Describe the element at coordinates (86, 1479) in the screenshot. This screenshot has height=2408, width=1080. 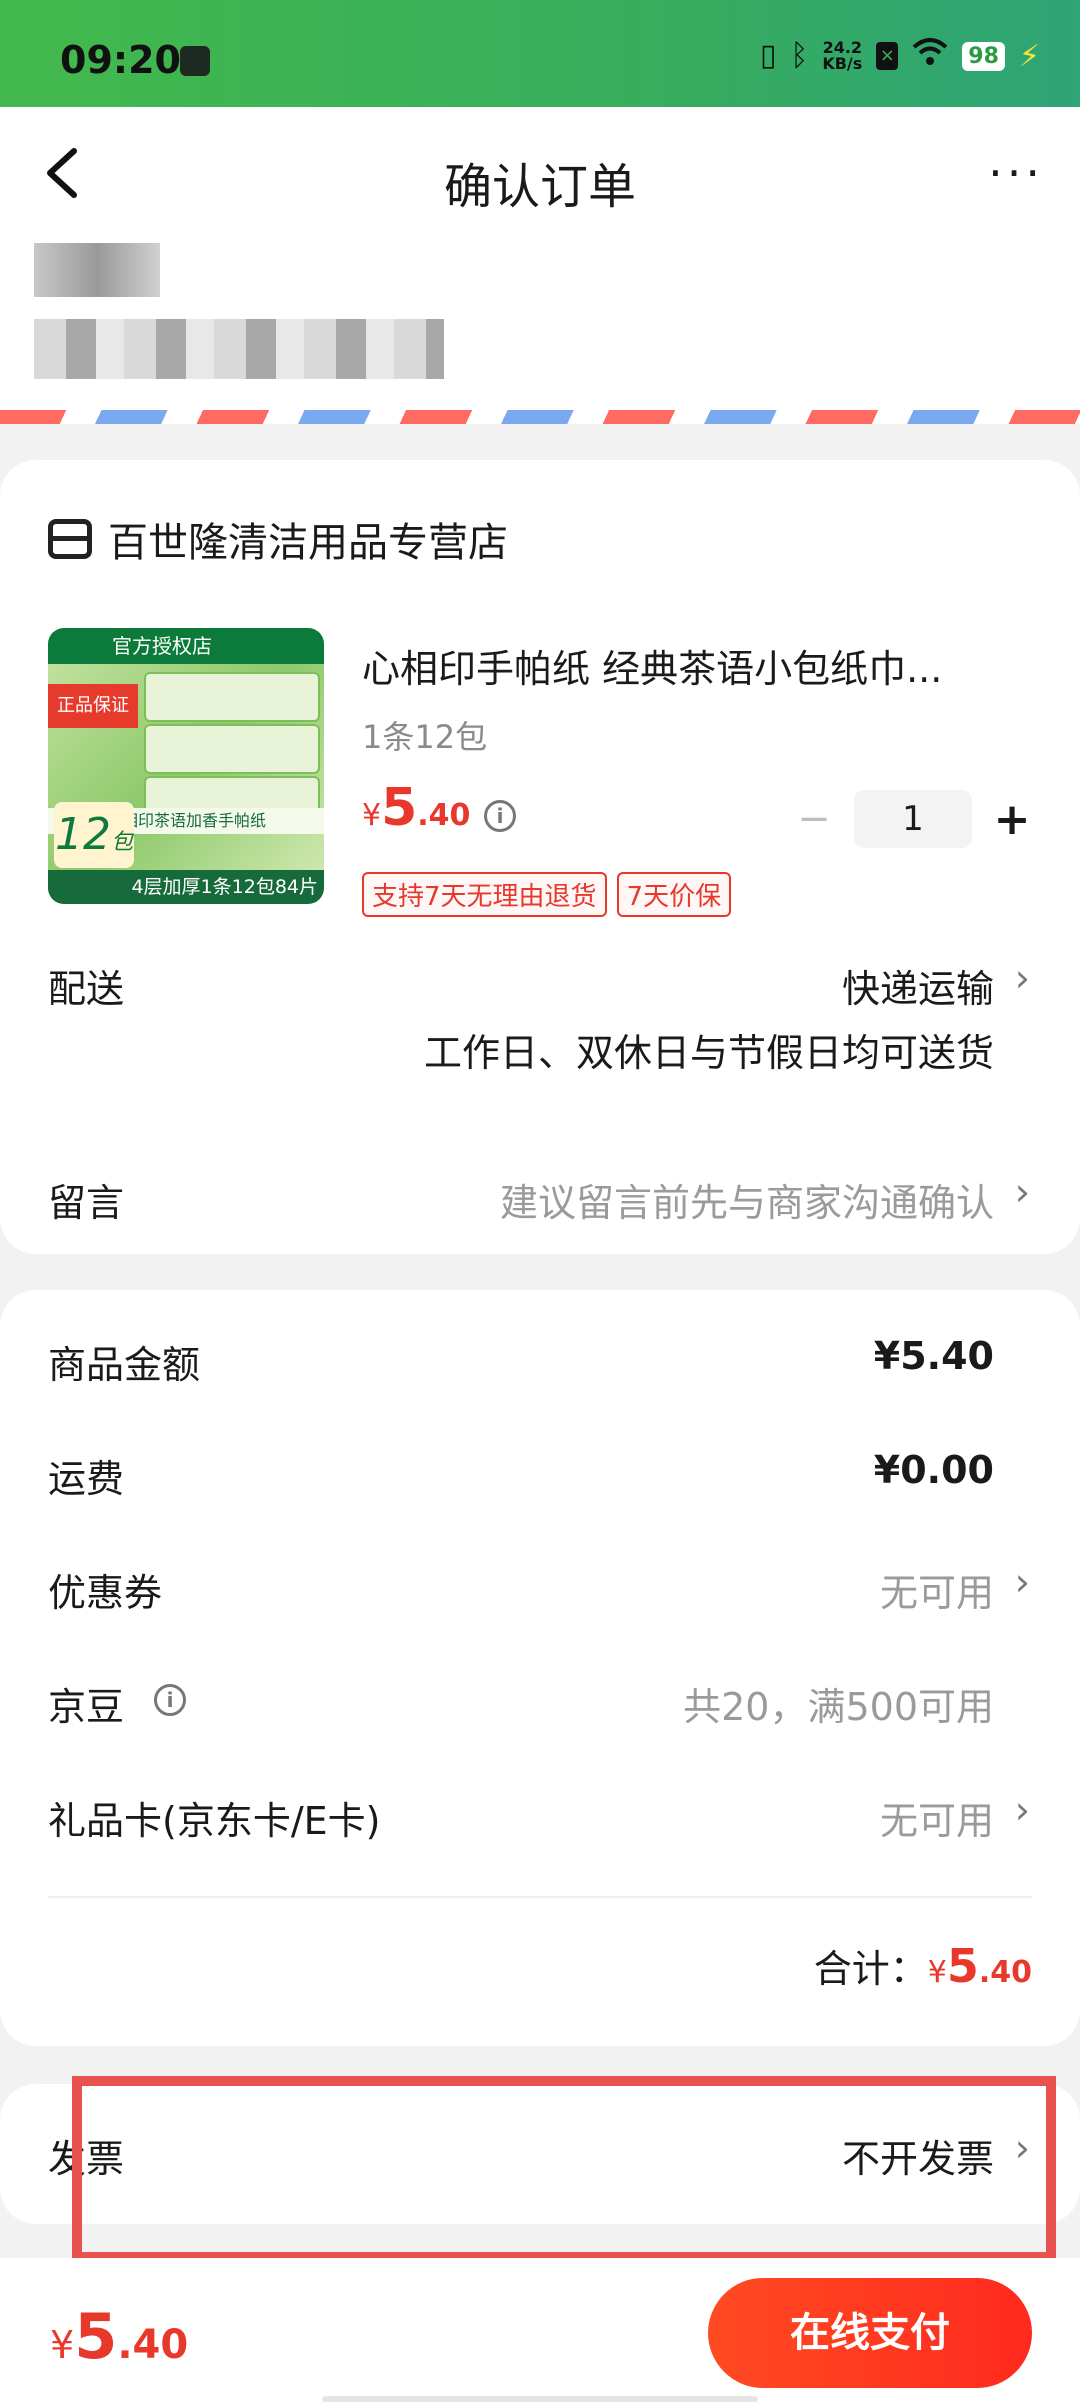
I see `shipping-label: 运费` at that location.